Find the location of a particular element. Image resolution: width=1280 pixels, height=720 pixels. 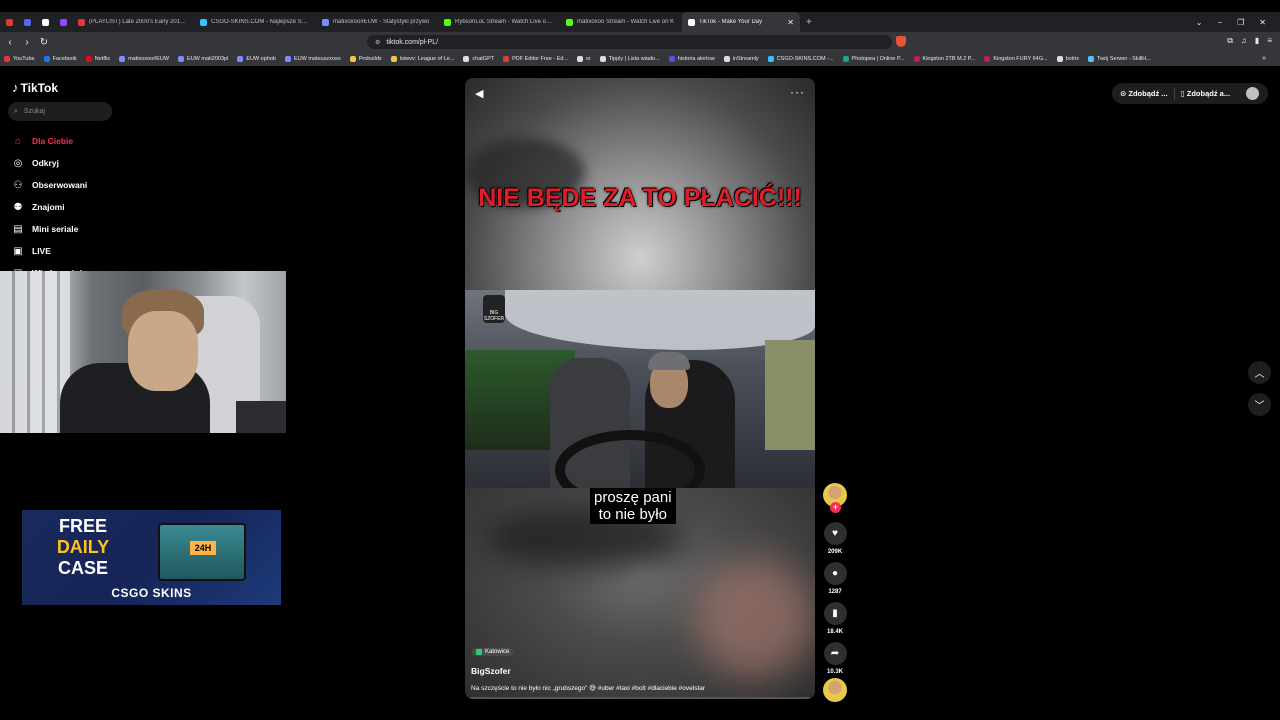

bookmark-label: inStreamly is located at coordinates (745, 59).